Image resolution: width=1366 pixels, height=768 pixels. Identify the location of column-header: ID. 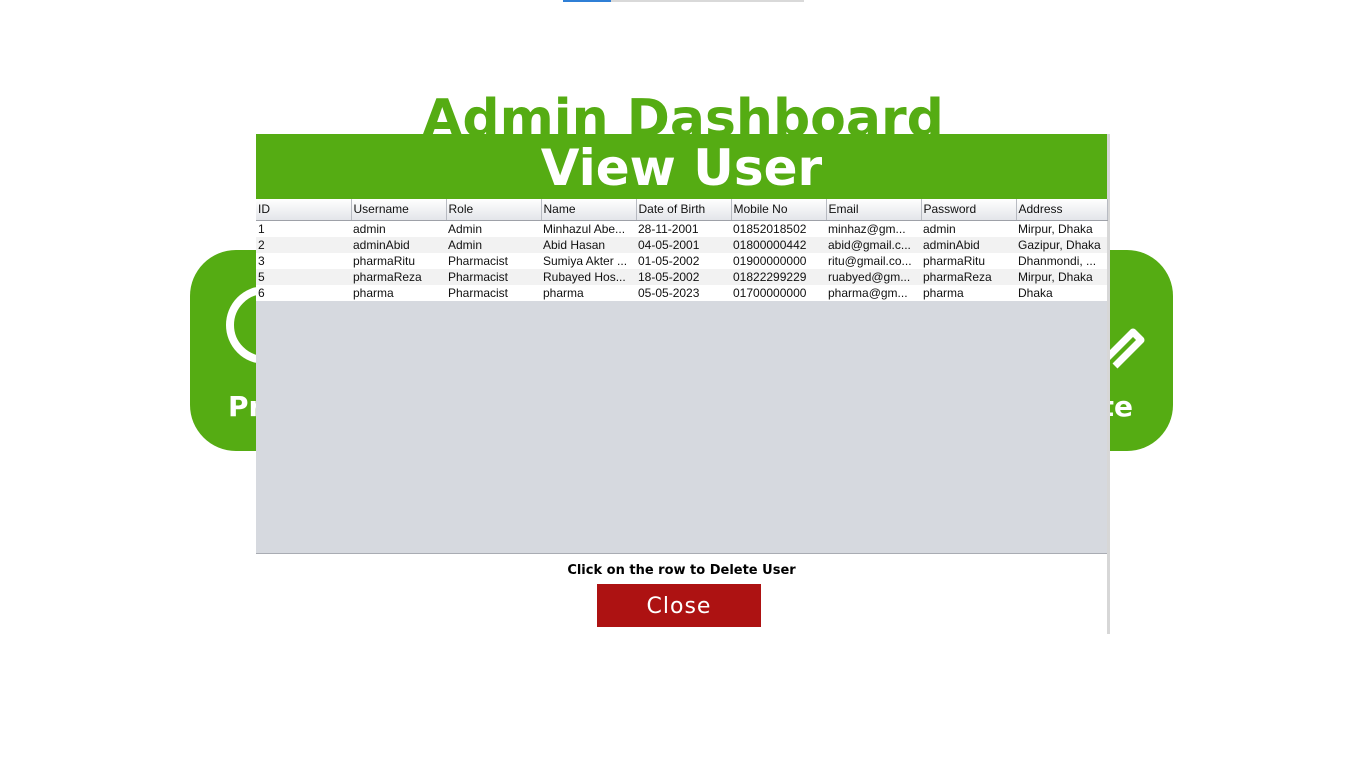
(304, 210).